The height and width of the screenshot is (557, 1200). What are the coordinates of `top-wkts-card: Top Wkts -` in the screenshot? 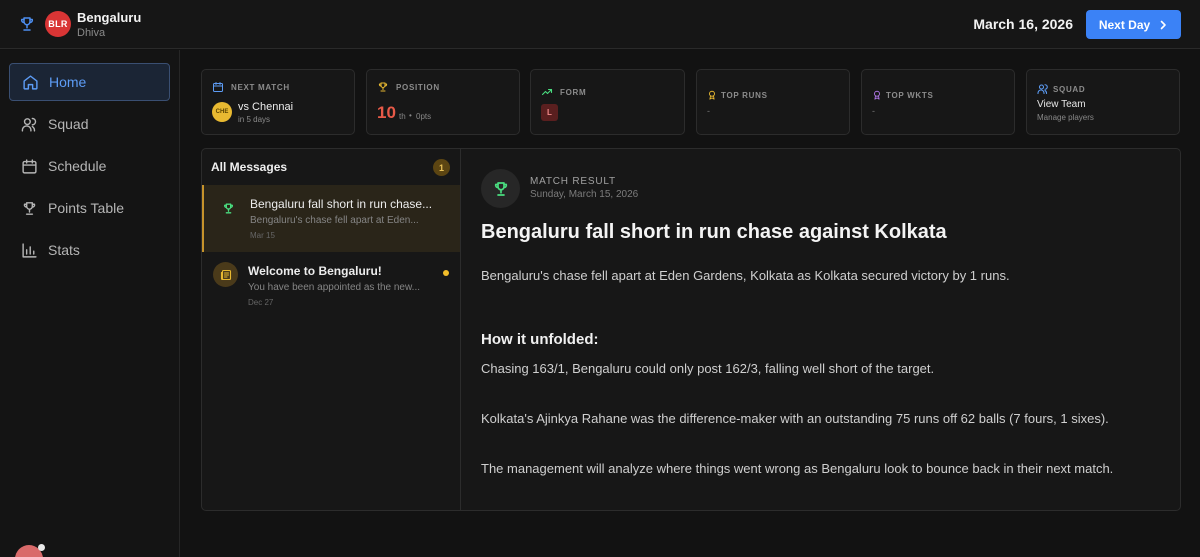 It's located at (938, 102).